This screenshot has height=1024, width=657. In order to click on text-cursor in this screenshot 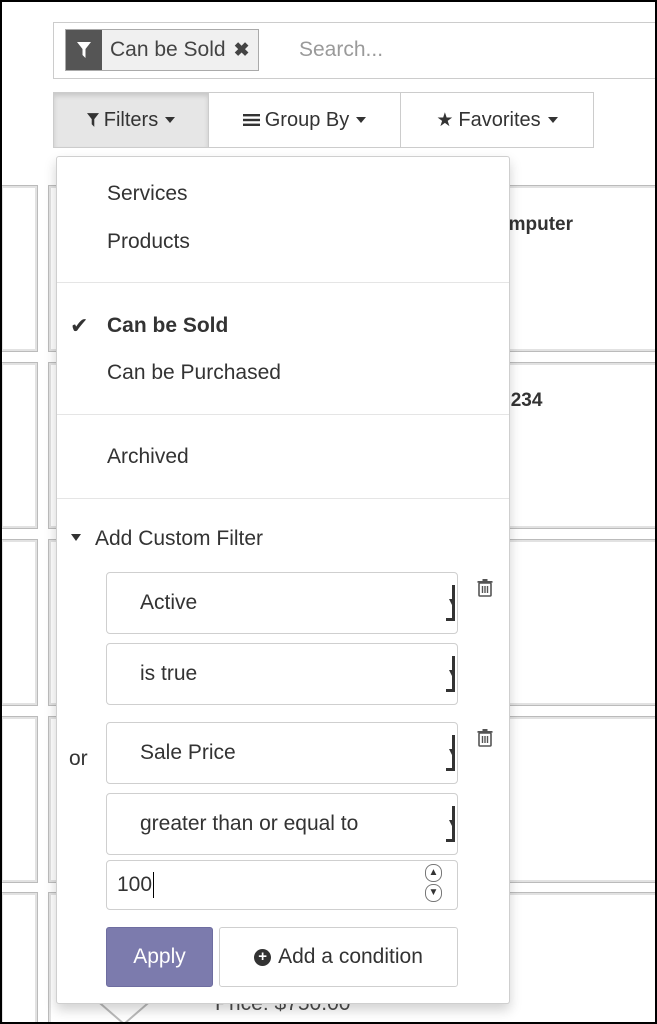, I will do `click(154, 885)`.